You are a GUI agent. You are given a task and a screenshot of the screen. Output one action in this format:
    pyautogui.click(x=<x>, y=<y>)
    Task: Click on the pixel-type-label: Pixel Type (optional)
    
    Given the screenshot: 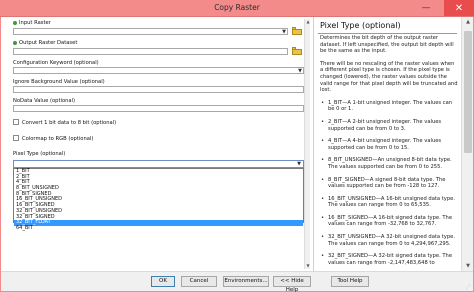 What is the action you would take?
    pyautogui.click(x=39, y=154)
    